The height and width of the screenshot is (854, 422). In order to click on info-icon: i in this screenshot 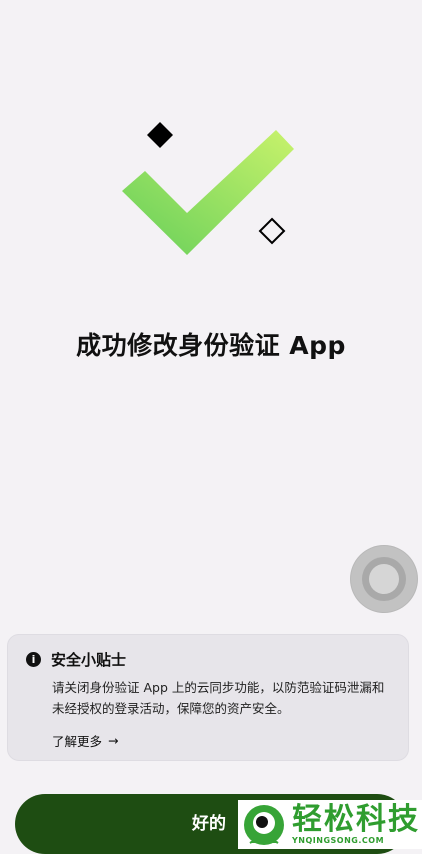, I will do `click(33, 659)`.